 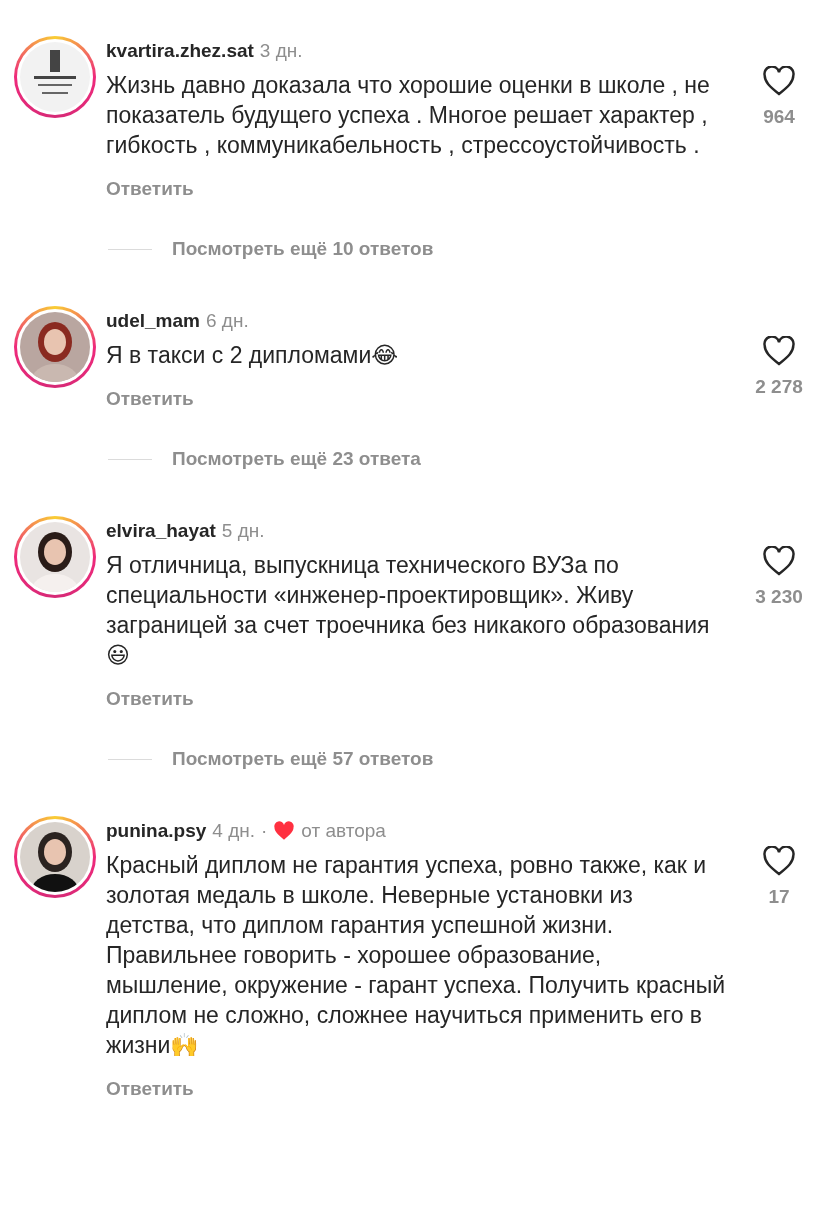 I want to click on comment-text: Я в такси с 2 дипломами😂, so click(x=253, y=355).